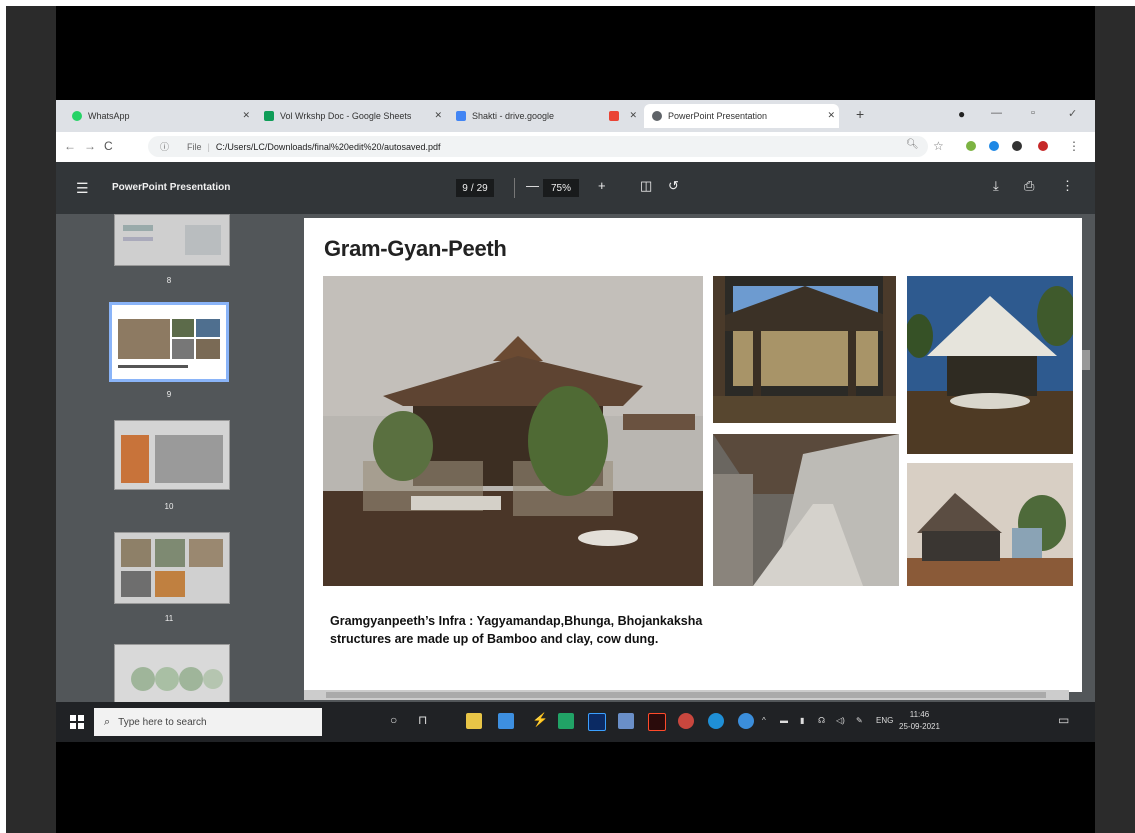  I want to click on zoom-level: 75%, so click(561, 188).